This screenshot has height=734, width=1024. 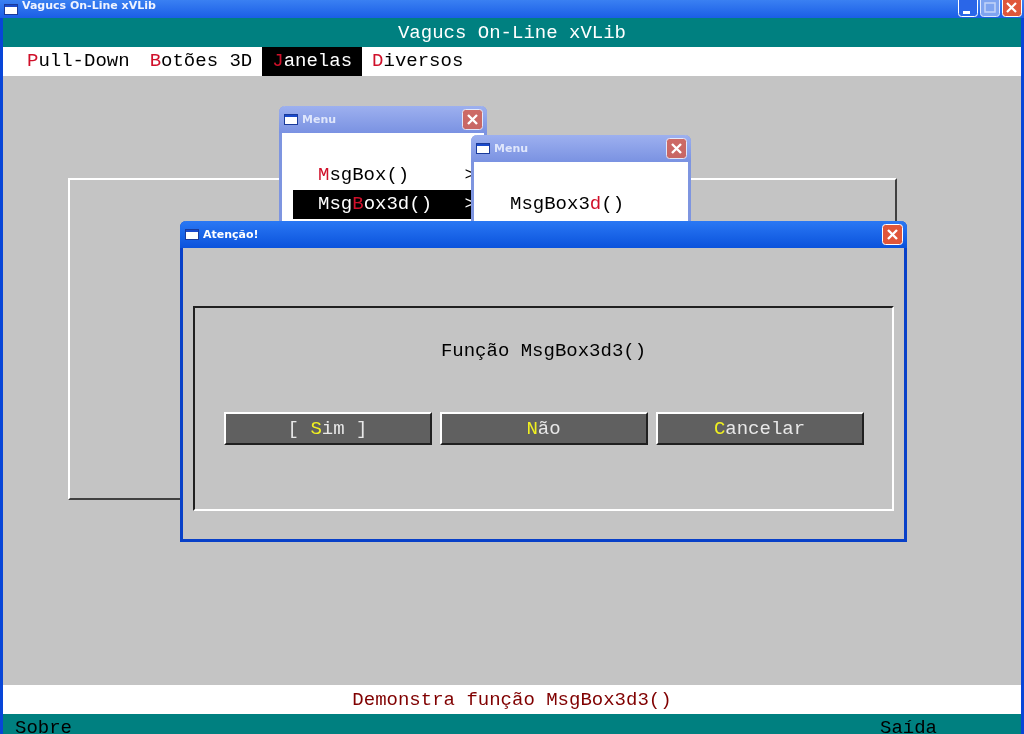 I want to click on status-message: Demonstra função MsgBox3d3(), so click(x=512, y=699).